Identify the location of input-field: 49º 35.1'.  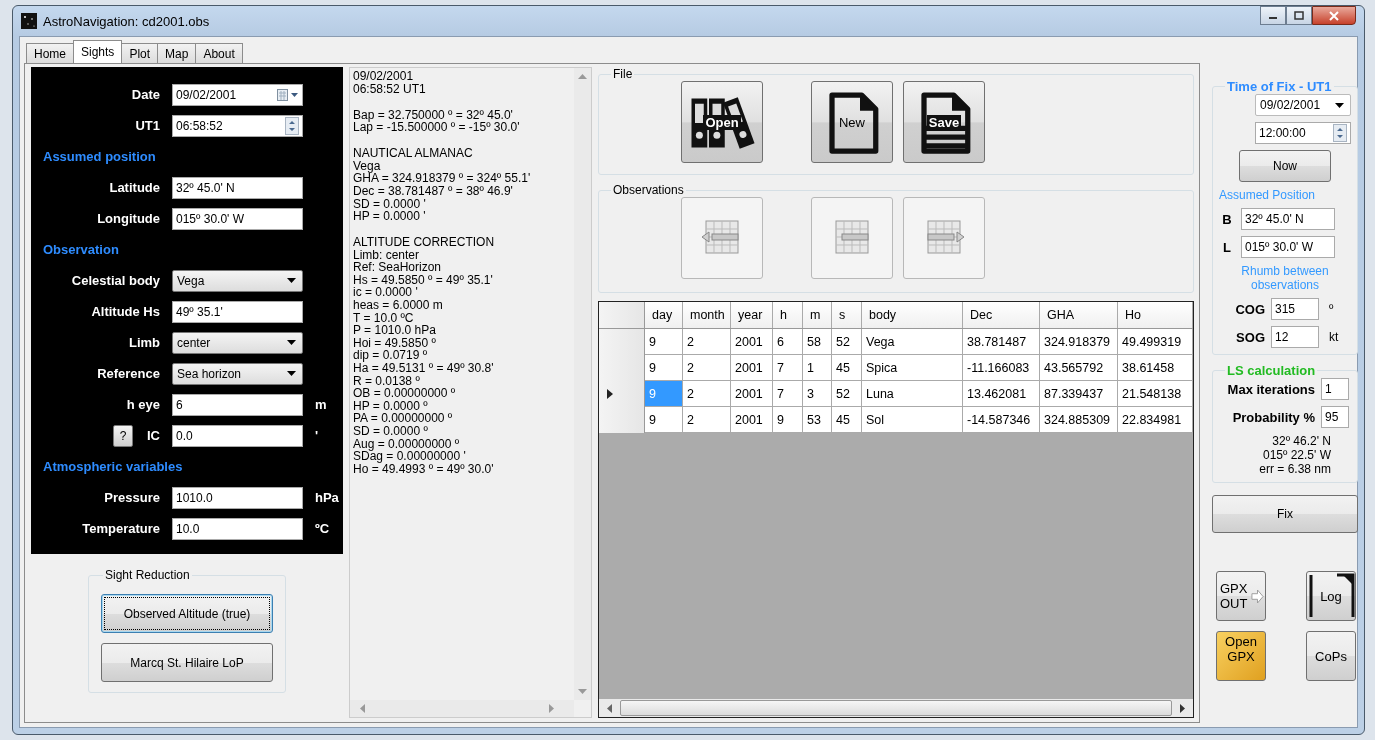
(237, 311).